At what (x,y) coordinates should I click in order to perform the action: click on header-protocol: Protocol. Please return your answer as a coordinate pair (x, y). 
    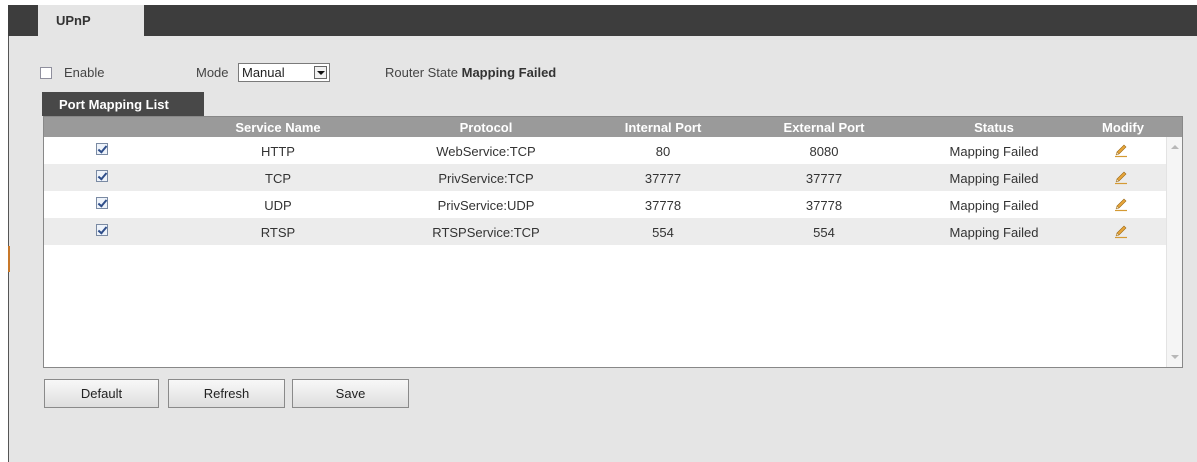
    Looking at the image, I should click on (486, 127).